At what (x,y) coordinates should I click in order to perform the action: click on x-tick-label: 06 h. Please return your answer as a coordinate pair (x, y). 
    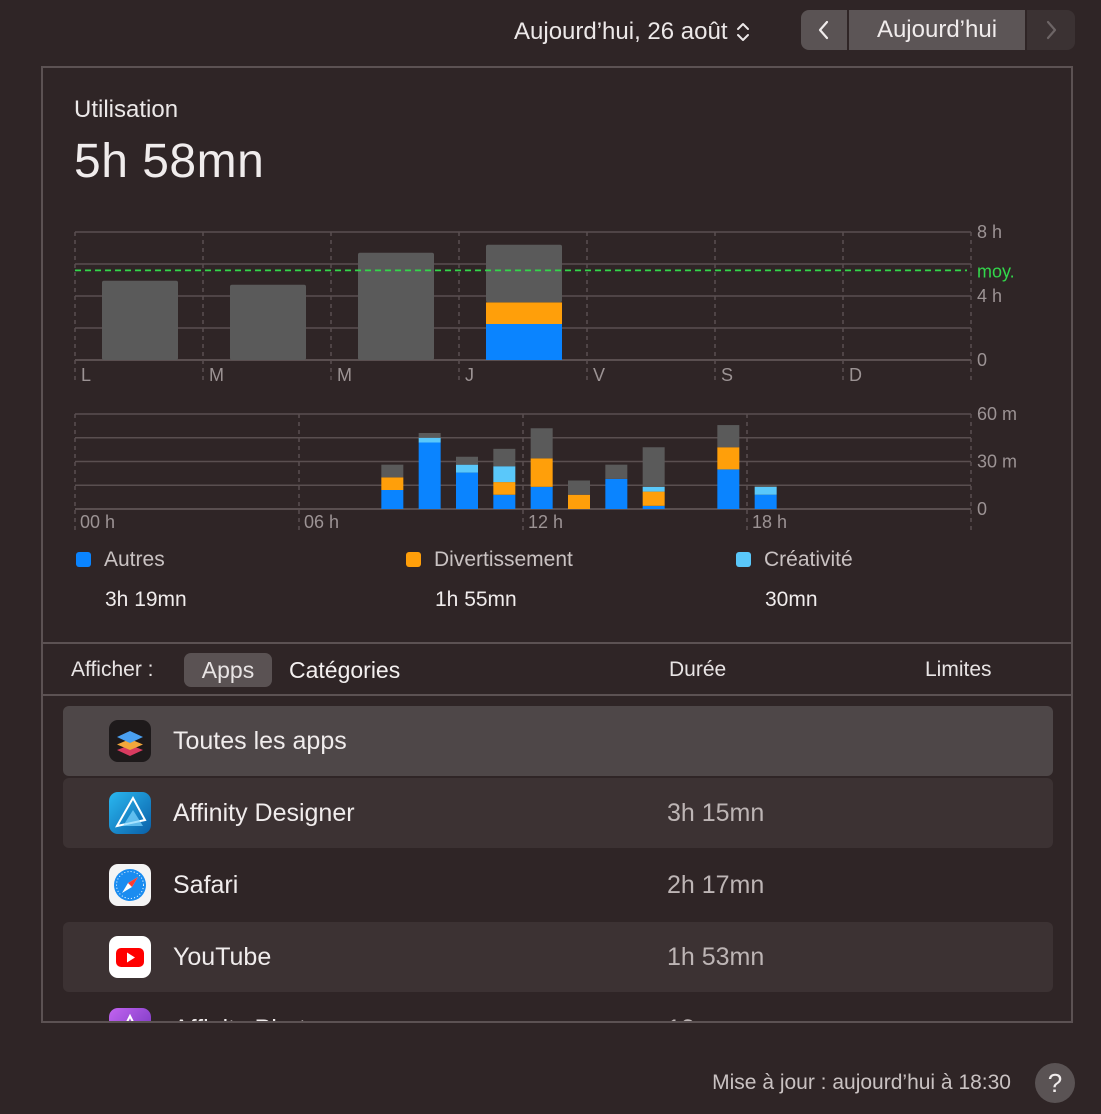
    Looking at the image, I should click on (321, 522).